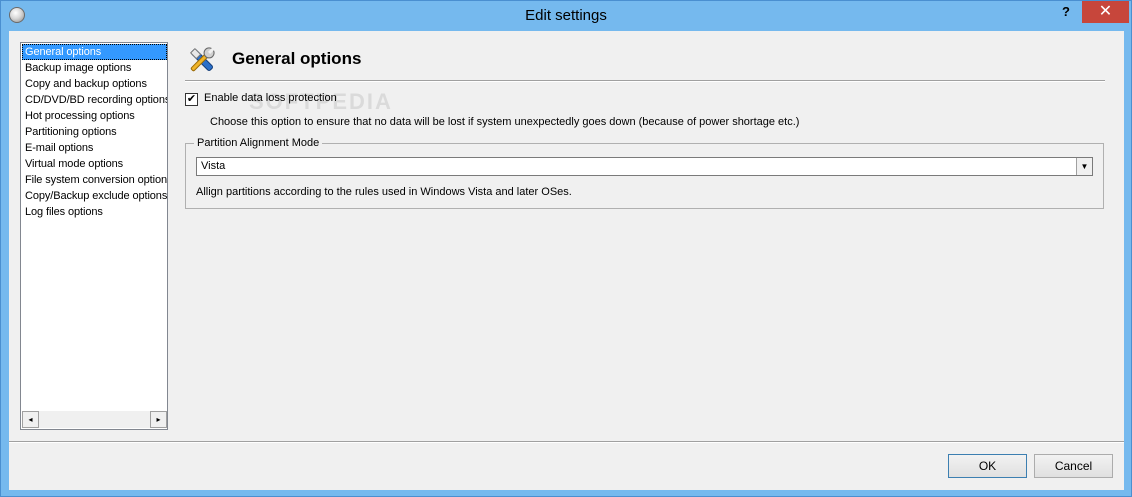  What do you see at coordinates (213, 166) in the screenshot?
I see `partition-alignment-value: Vista` at bounding box center [213, 166].